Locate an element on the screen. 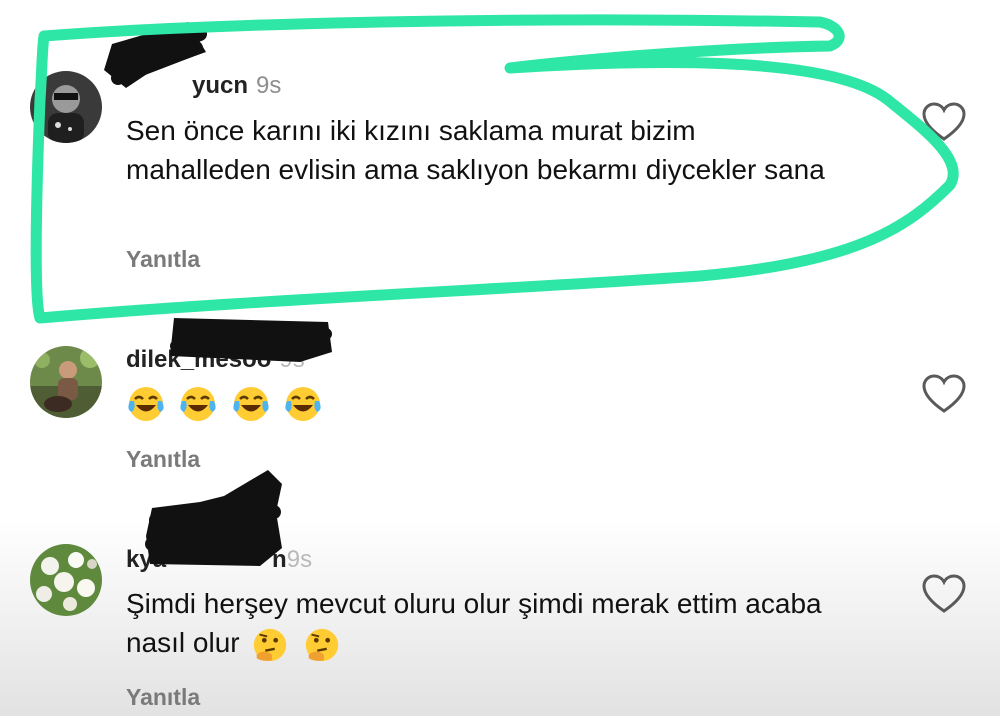 The height and width of the screenshot is (716, 1000). username: kya is located at coordinates (146, 559).